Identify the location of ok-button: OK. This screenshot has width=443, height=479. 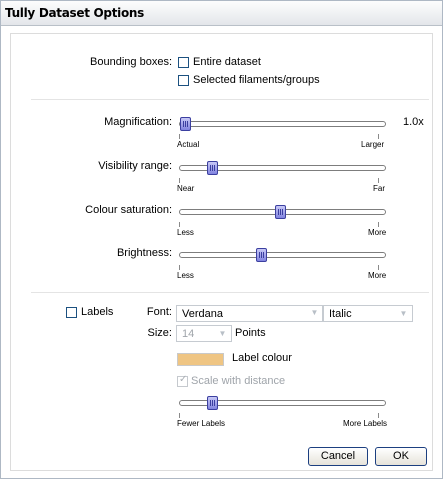
(401, 456).